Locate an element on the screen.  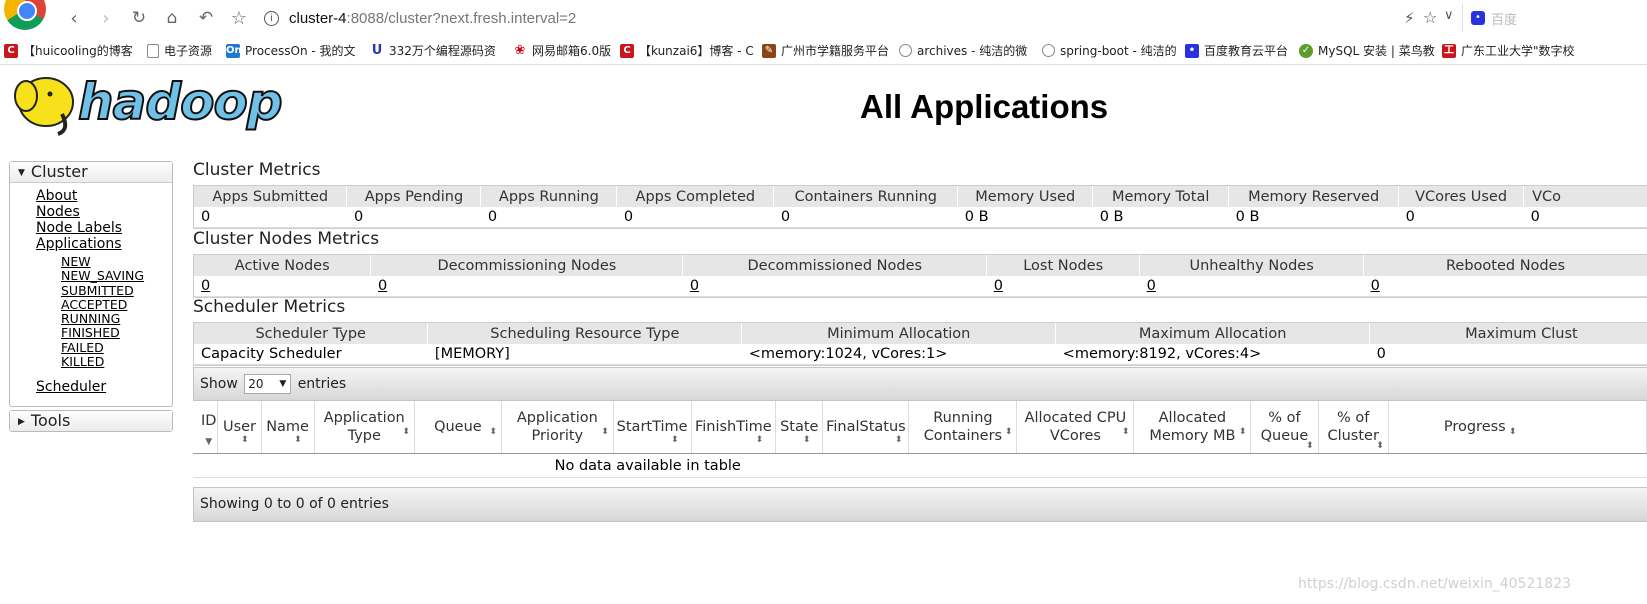
column-header-user: User ⬍ is located at coordinates (239, 427).